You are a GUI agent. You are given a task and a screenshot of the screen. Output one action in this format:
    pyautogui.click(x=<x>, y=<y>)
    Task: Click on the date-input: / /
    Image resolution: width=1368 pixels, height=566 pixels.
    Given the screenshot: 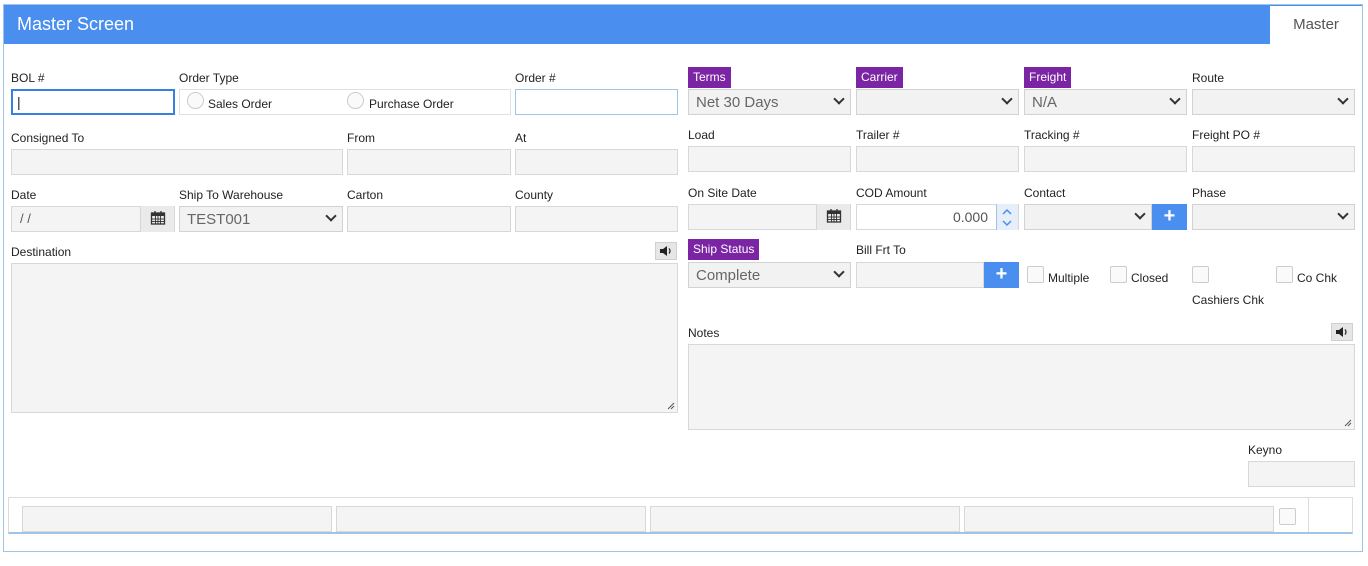 What is the action you would take?
    pyautogui.click(x=93, y=219)
    